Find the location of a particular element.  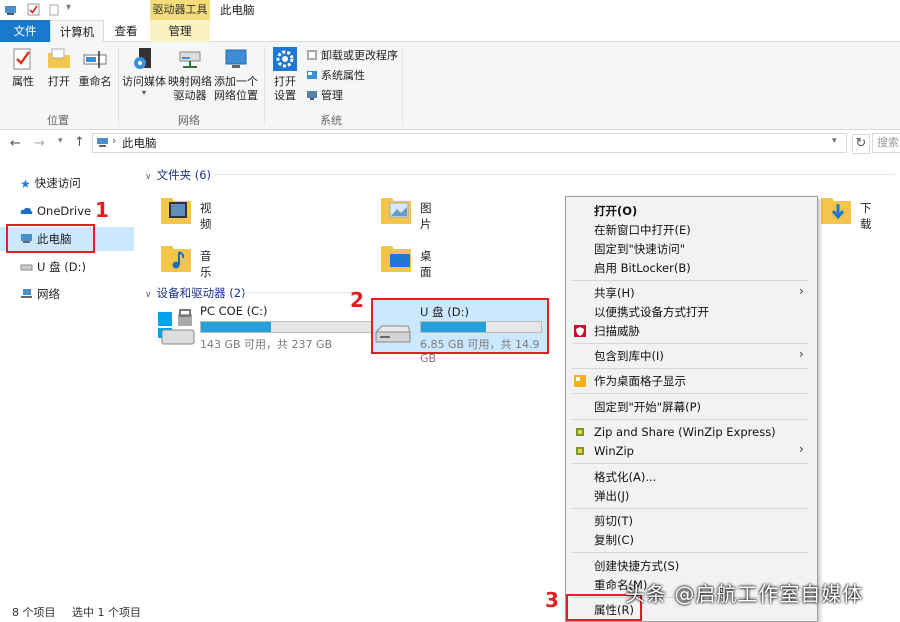

map-drive-button: 映射网络 驱动器 is located at coordinates (190, 74).